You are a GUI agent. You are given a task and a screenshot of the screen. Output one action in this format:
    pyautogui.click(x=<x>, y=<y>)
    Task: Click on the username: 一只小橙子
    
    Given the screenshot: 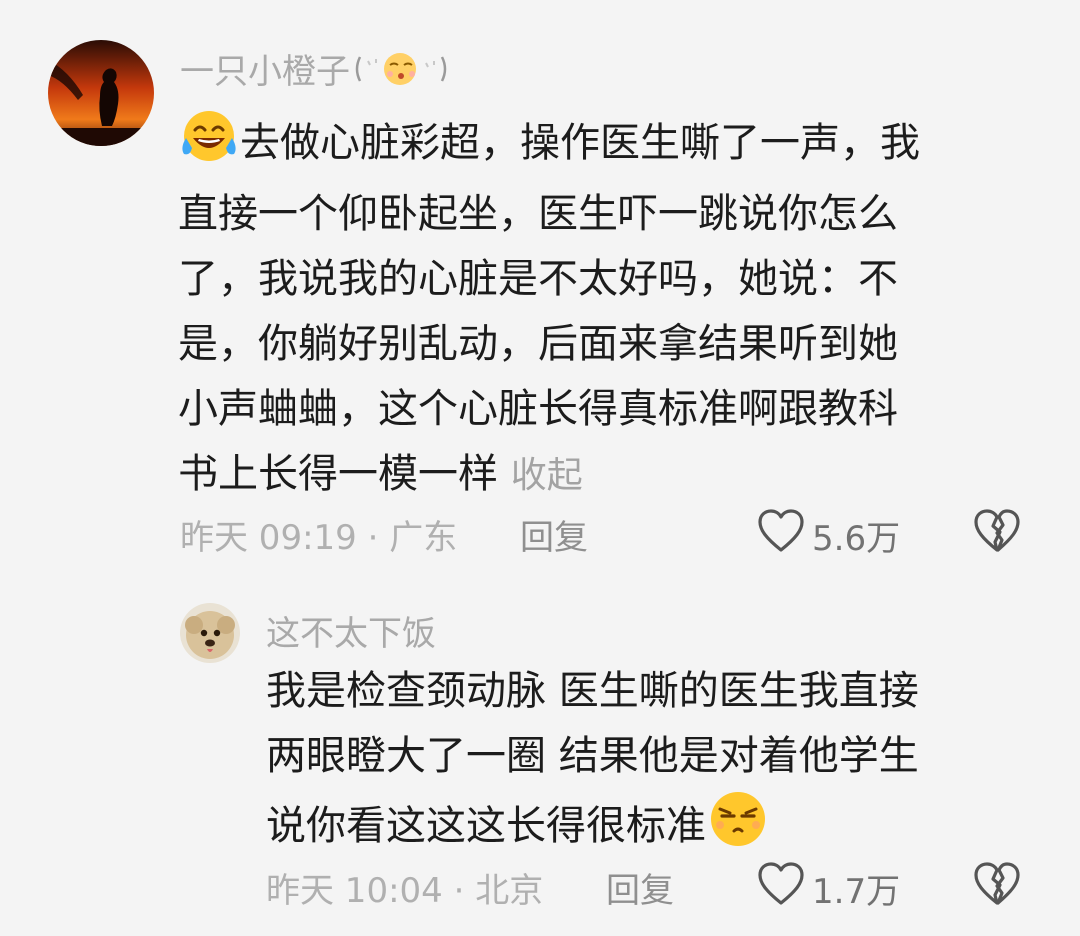 What is the action you would take?
    pyautogui.click(x=316, y=71)
    